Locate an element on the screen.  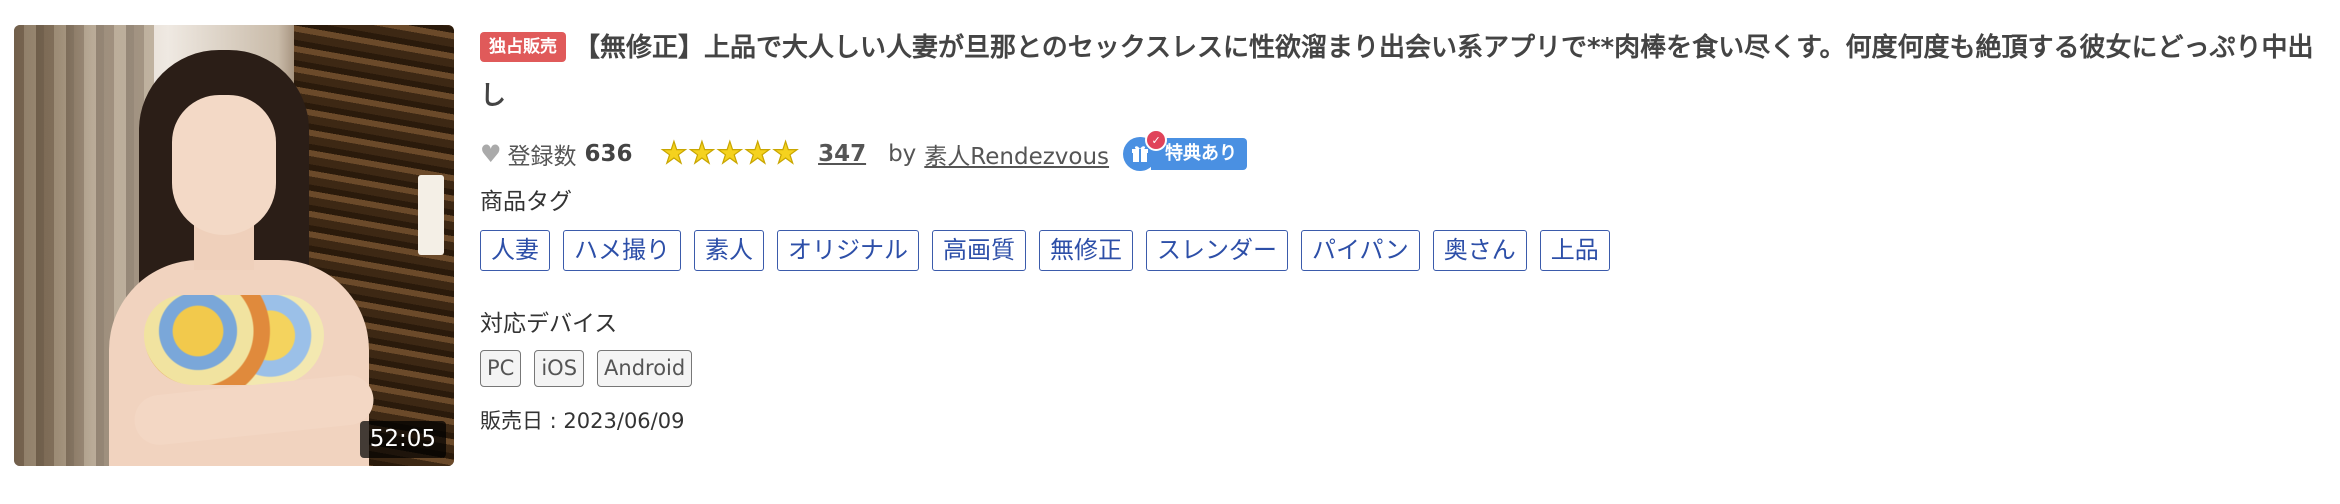
tag-item: 奥さん is located at coordinates (1479, 250).